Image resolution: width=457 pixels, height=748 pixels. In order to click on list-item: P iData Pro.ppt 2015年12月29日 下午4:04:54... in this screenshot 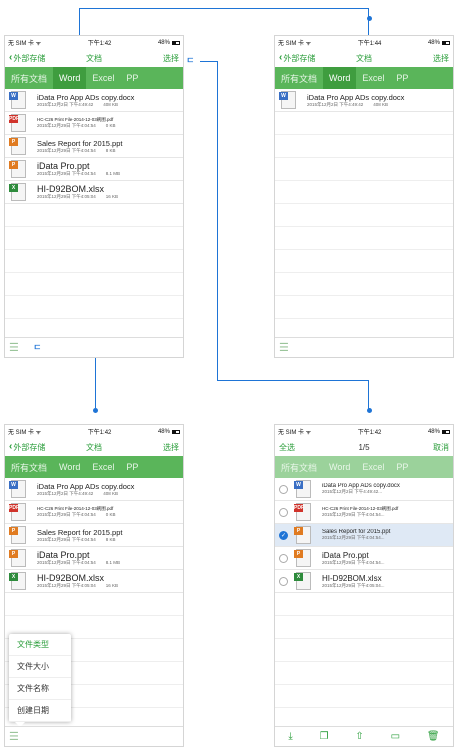, I will do `click(364, 558)`.